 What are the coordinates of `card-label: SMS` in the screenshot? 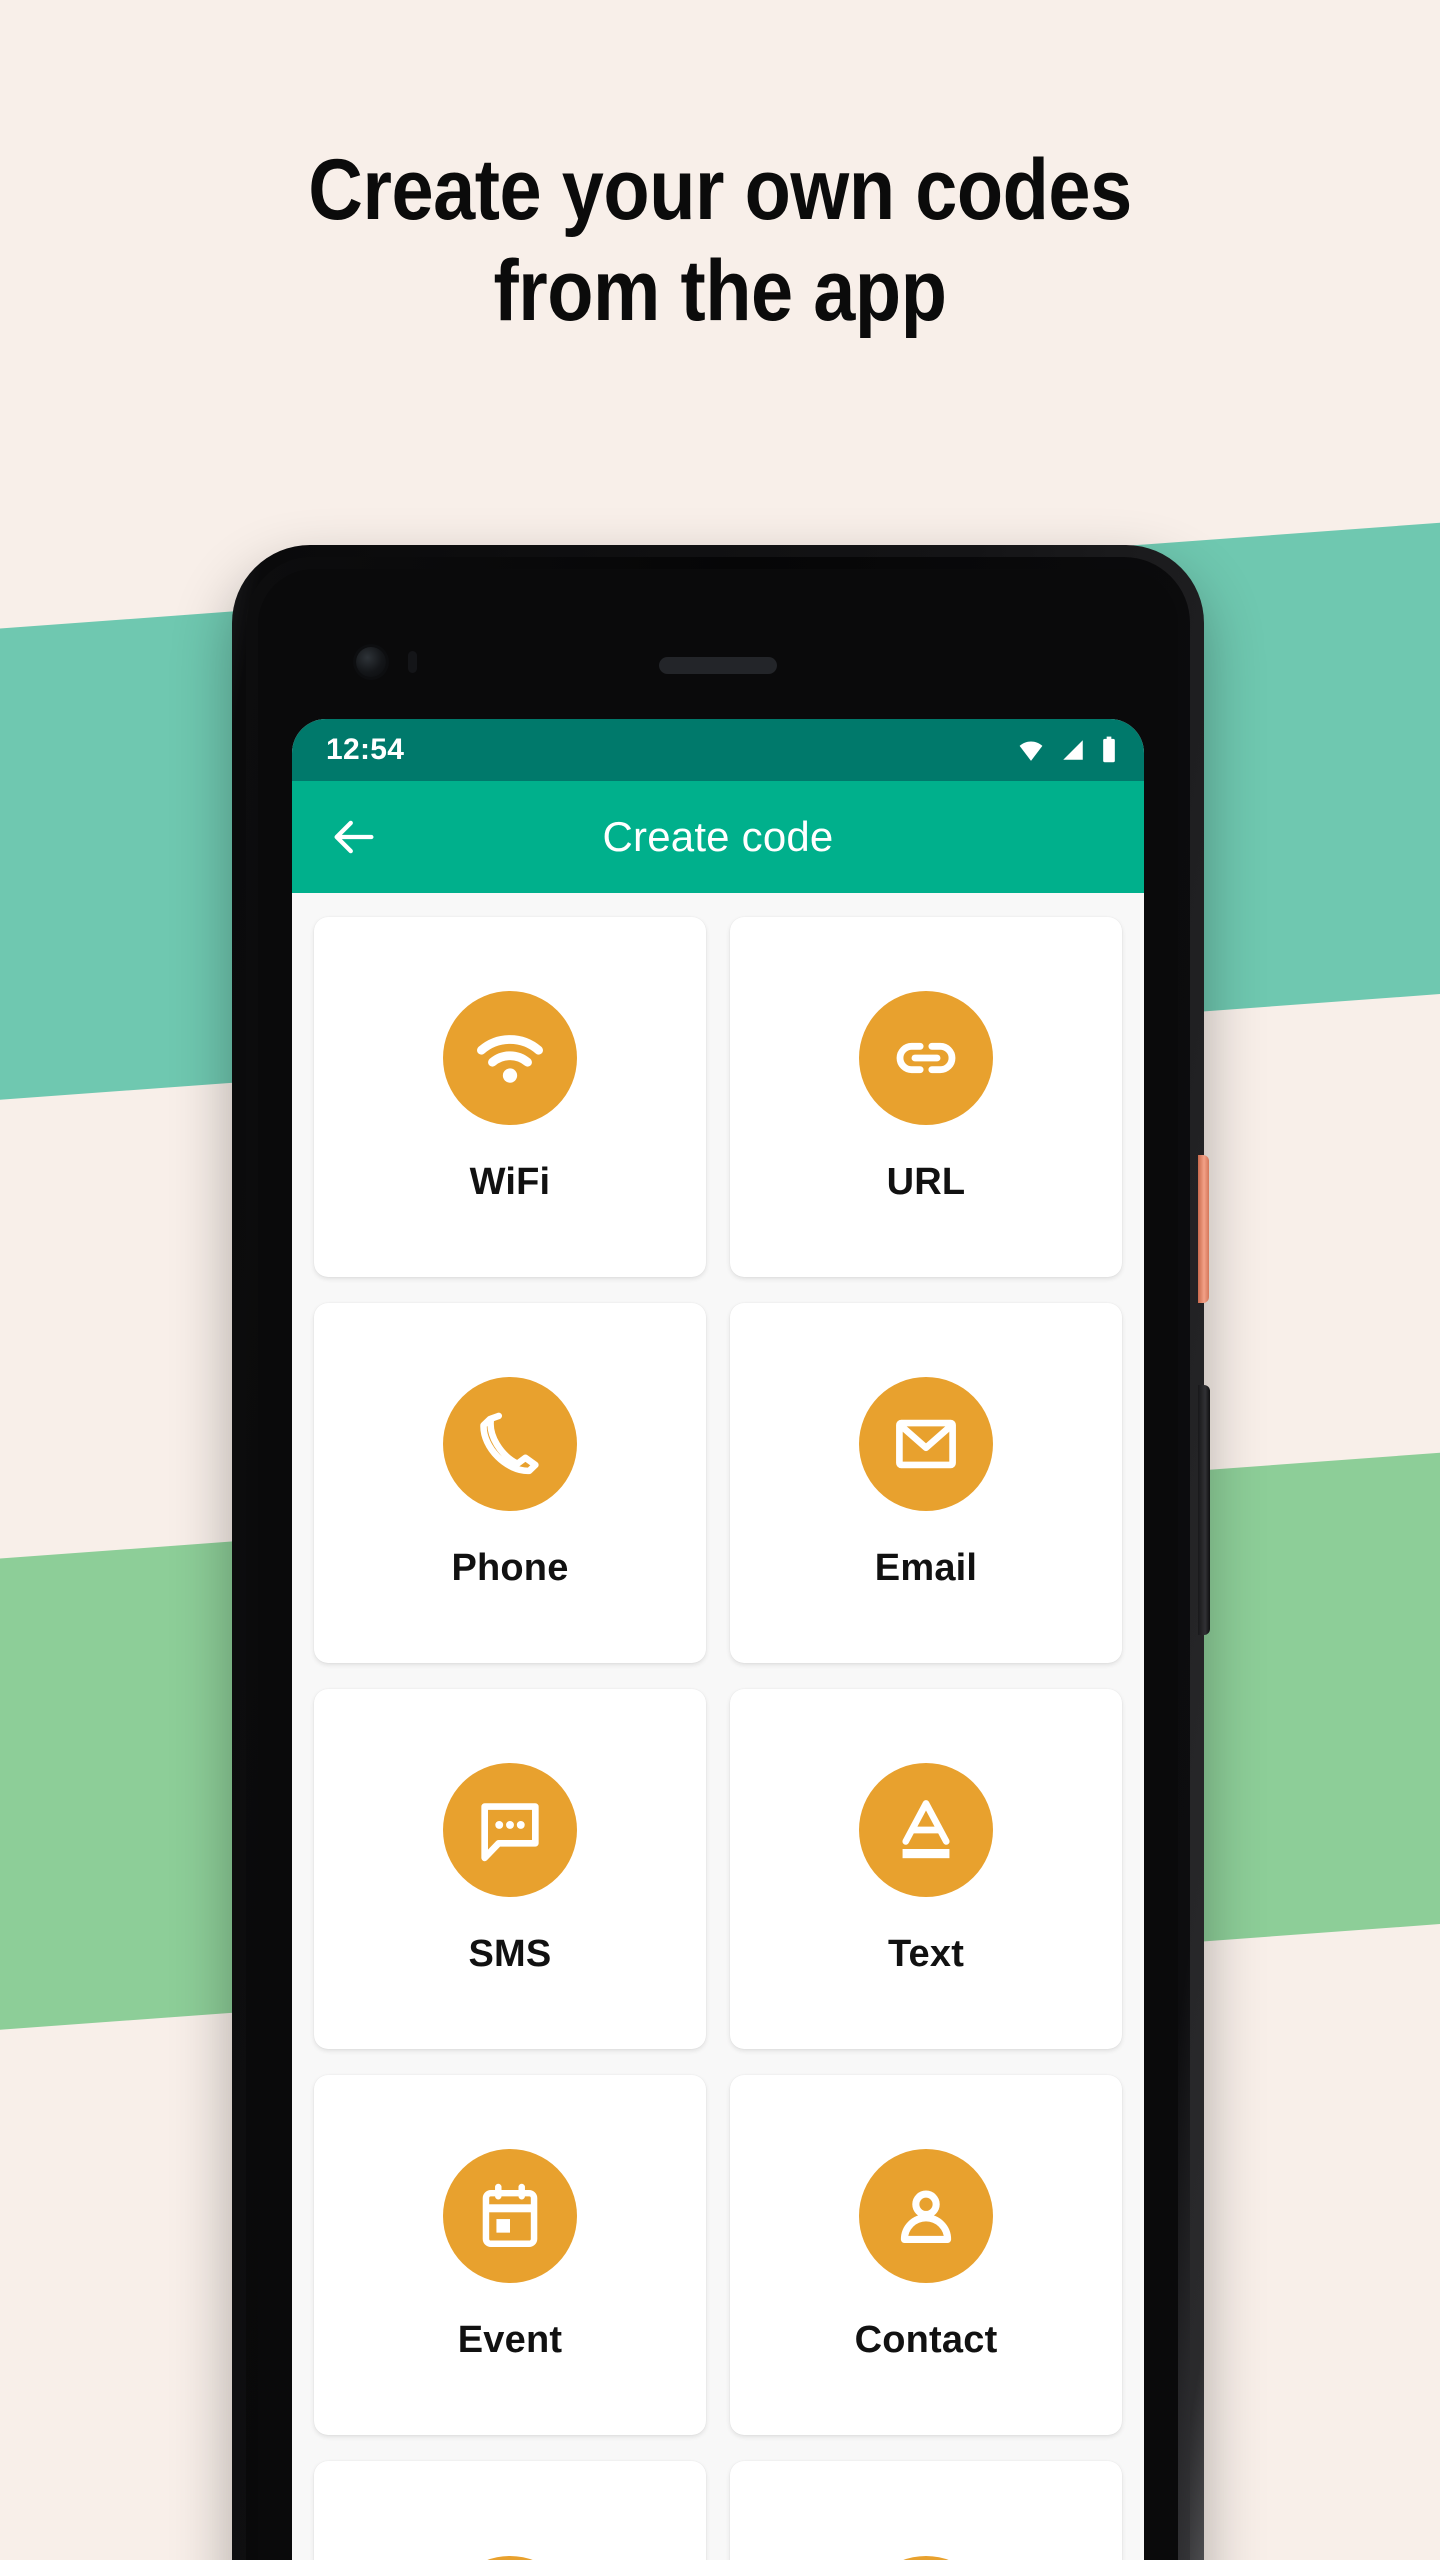 It's located at (510, 1953).